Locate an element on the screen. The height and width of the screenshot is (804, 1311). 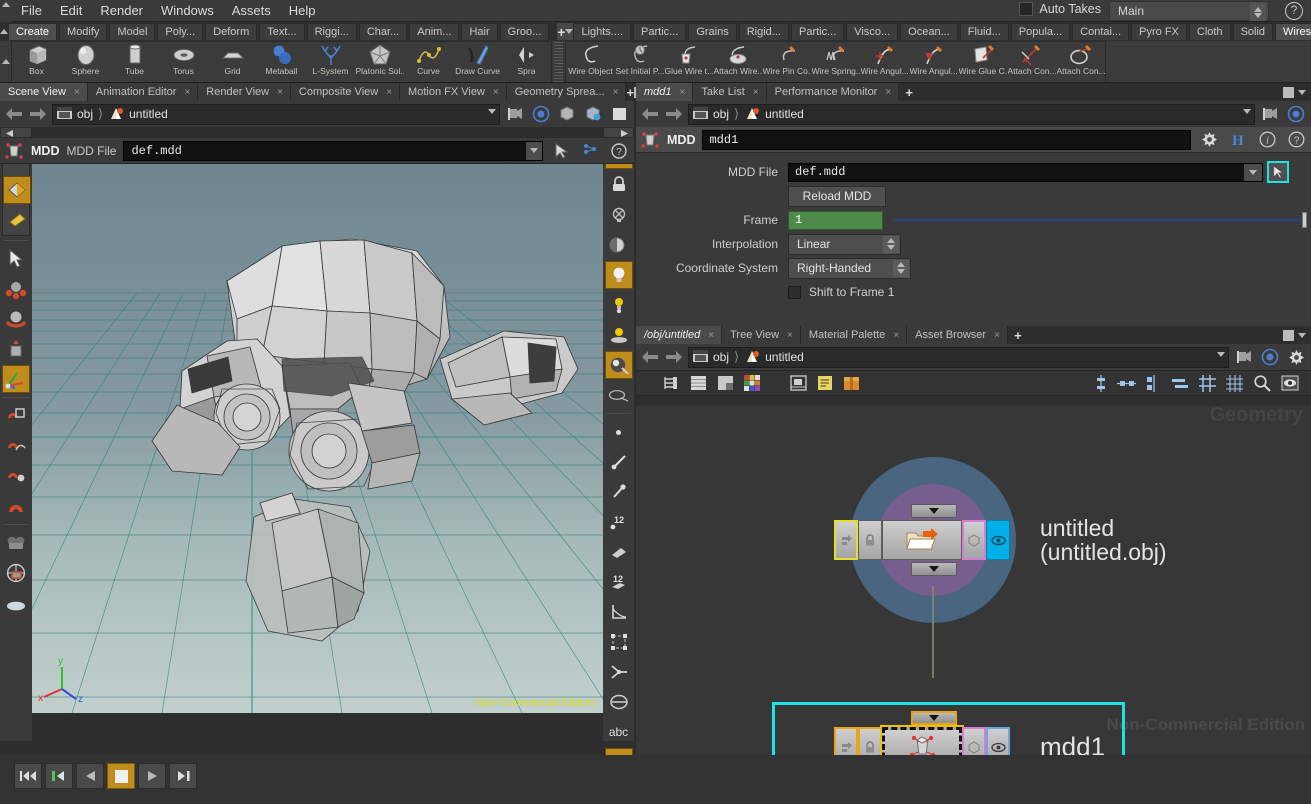
help-icon: ? is located at coordinates (1294, 11).